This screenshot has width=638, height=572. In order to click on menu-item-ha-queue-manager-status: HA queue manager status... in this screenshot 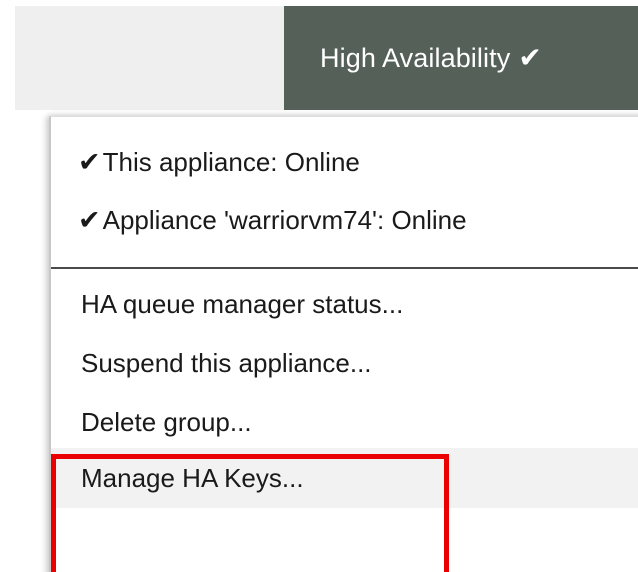, I will do `click(344, 304)`.